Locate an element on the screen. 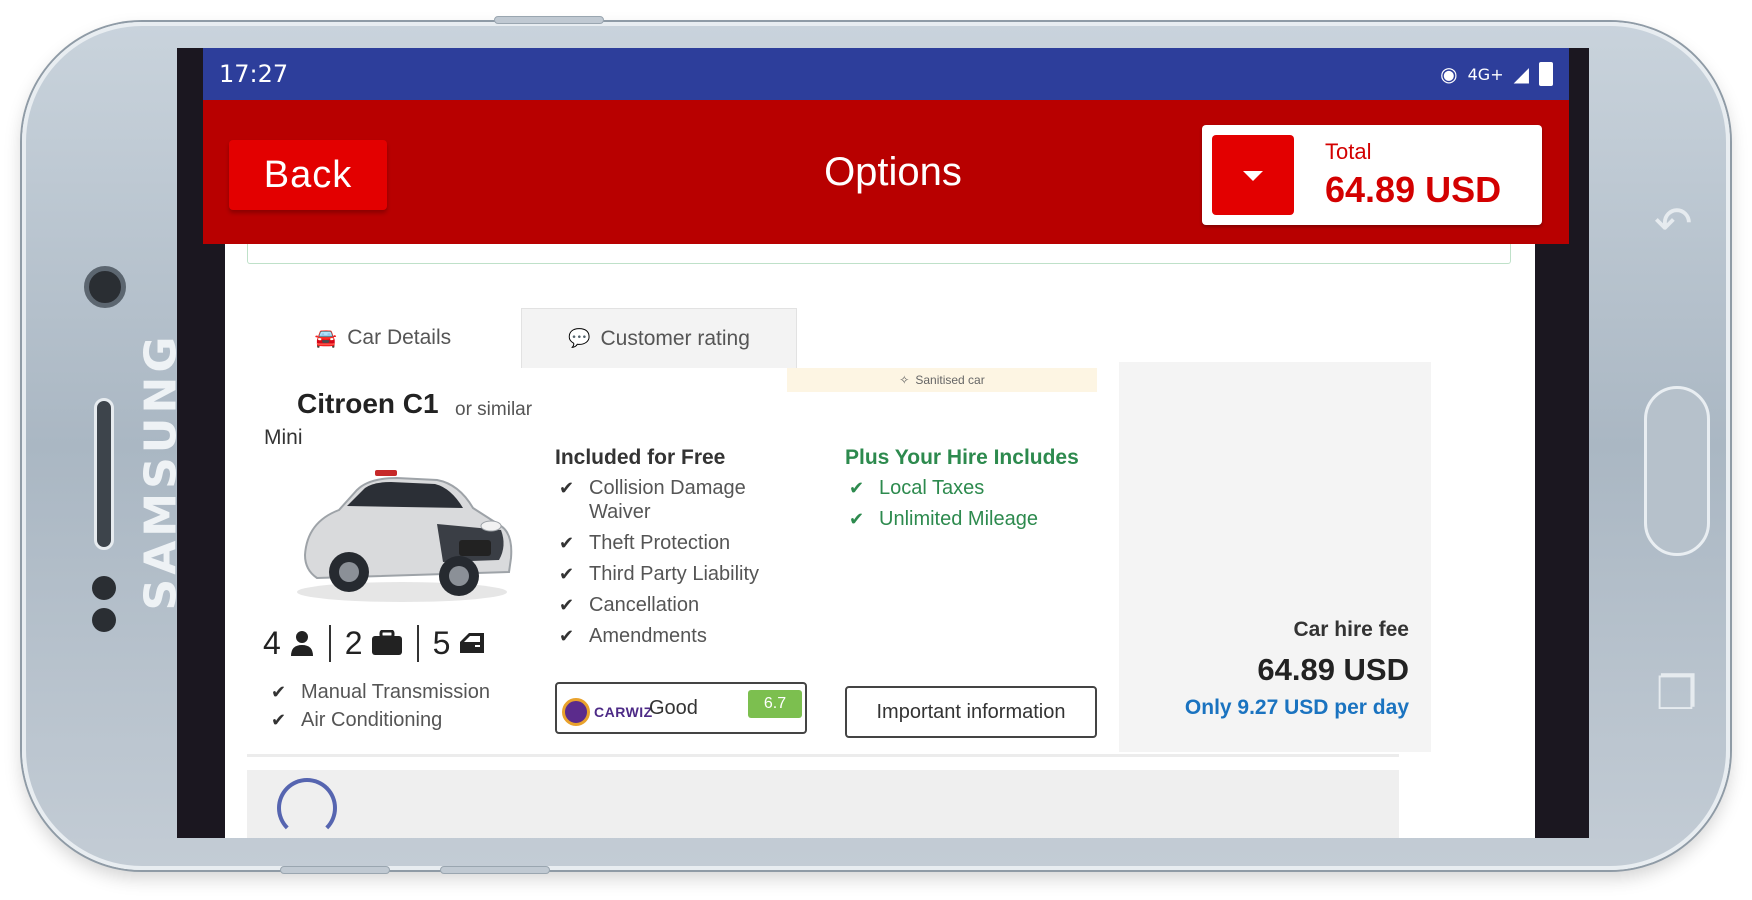 Image resolution: width=1752 pixels, height=900 pixels. list-item: ✔ Theft Protection is located at coordinates (645, 543).